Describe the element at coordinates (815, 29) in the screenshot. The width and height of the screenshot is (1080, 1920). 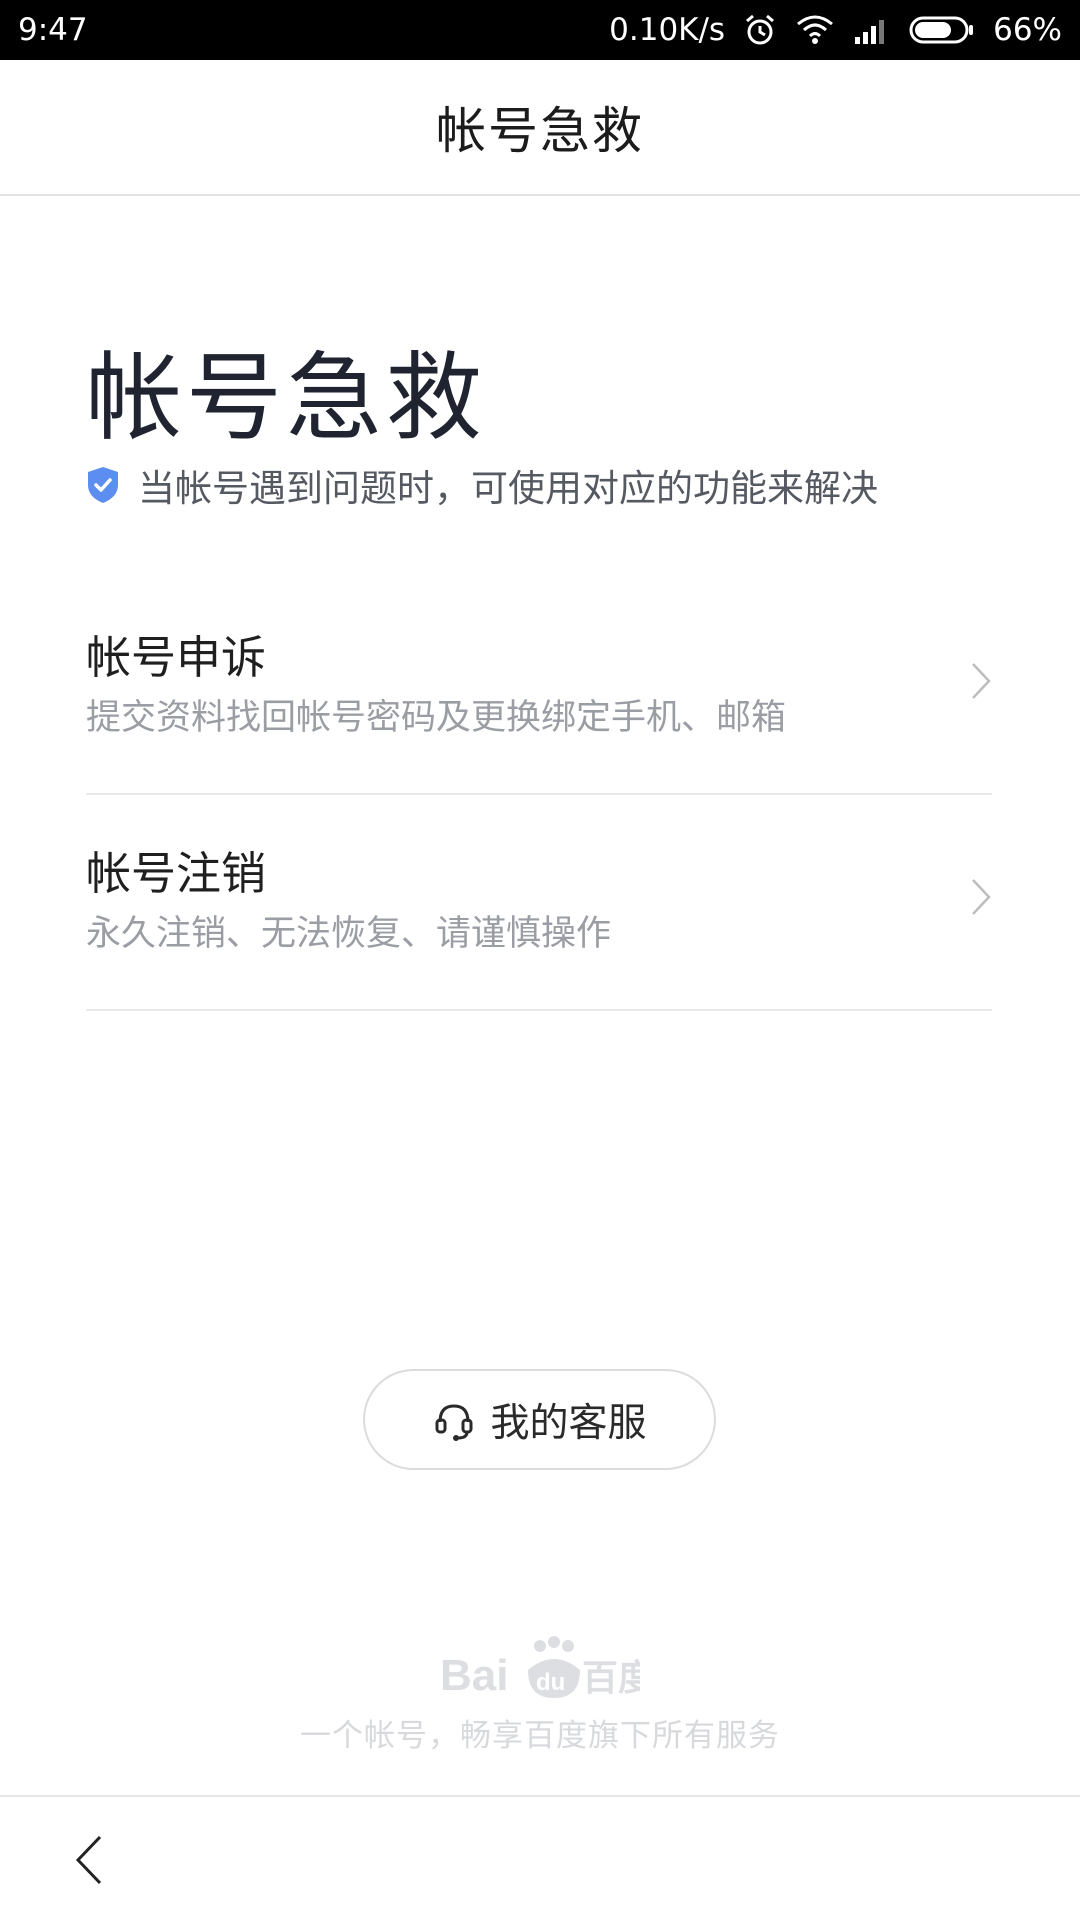
I see `wifi-icon` at that location.